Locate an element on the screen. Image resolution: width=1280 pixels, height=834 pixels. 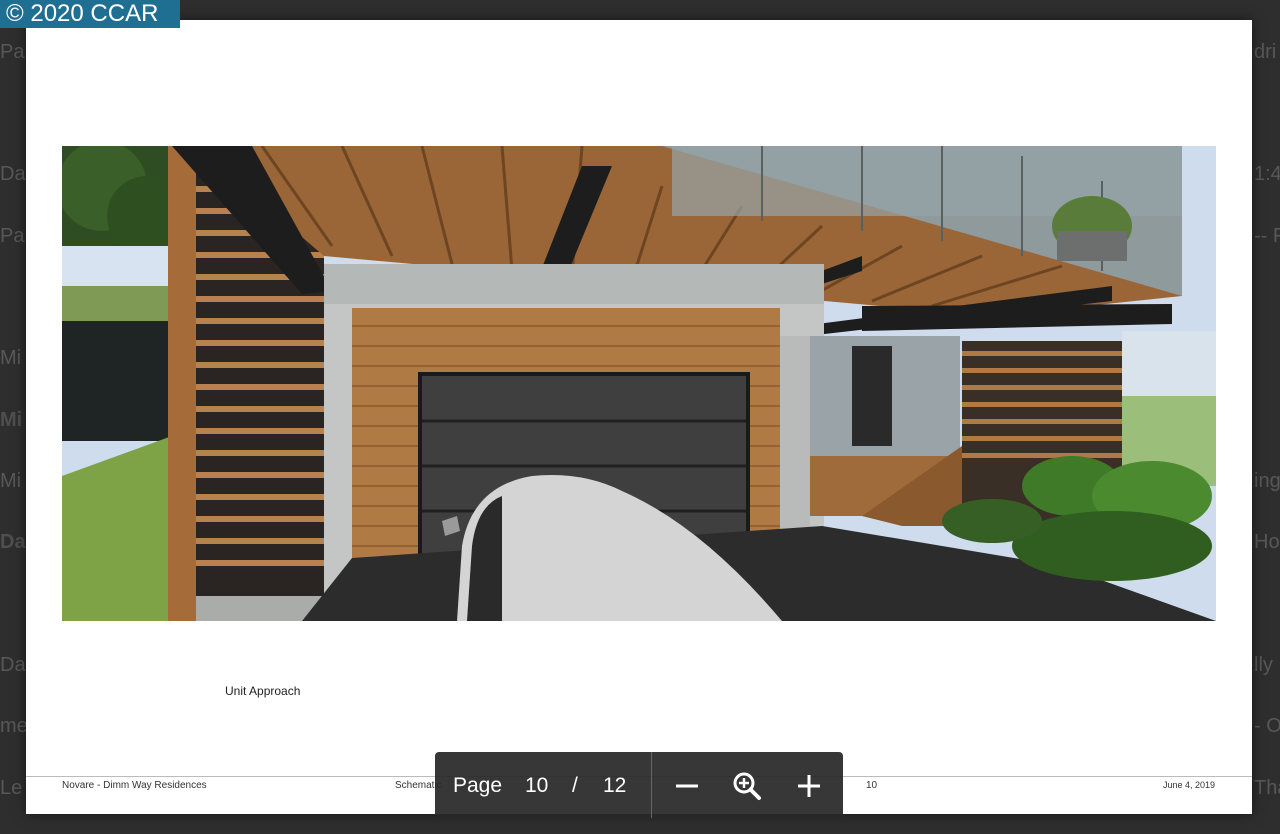
minus-icon is located at coordinates (687, 786).